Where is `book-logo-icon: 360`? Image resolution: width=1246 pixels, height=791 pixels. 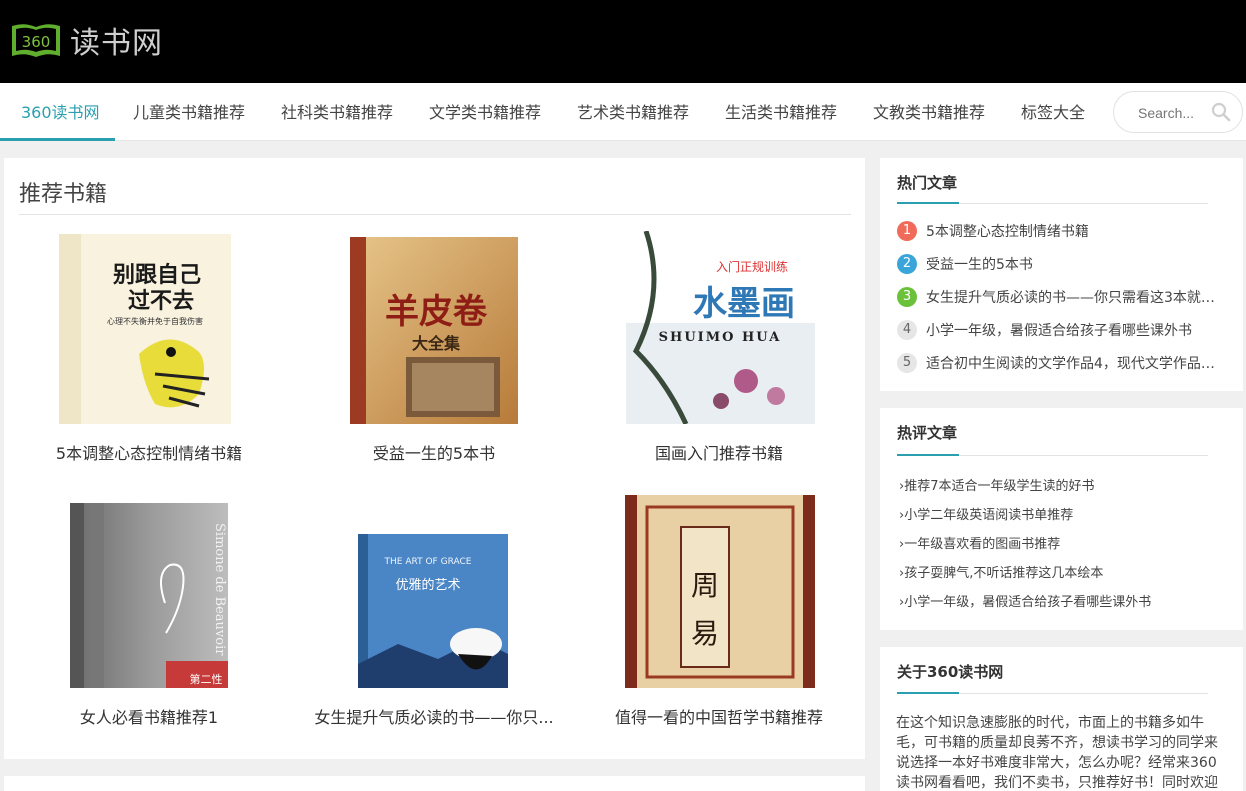 book-logo-icon: 360 is located at coordinates (36, 40).